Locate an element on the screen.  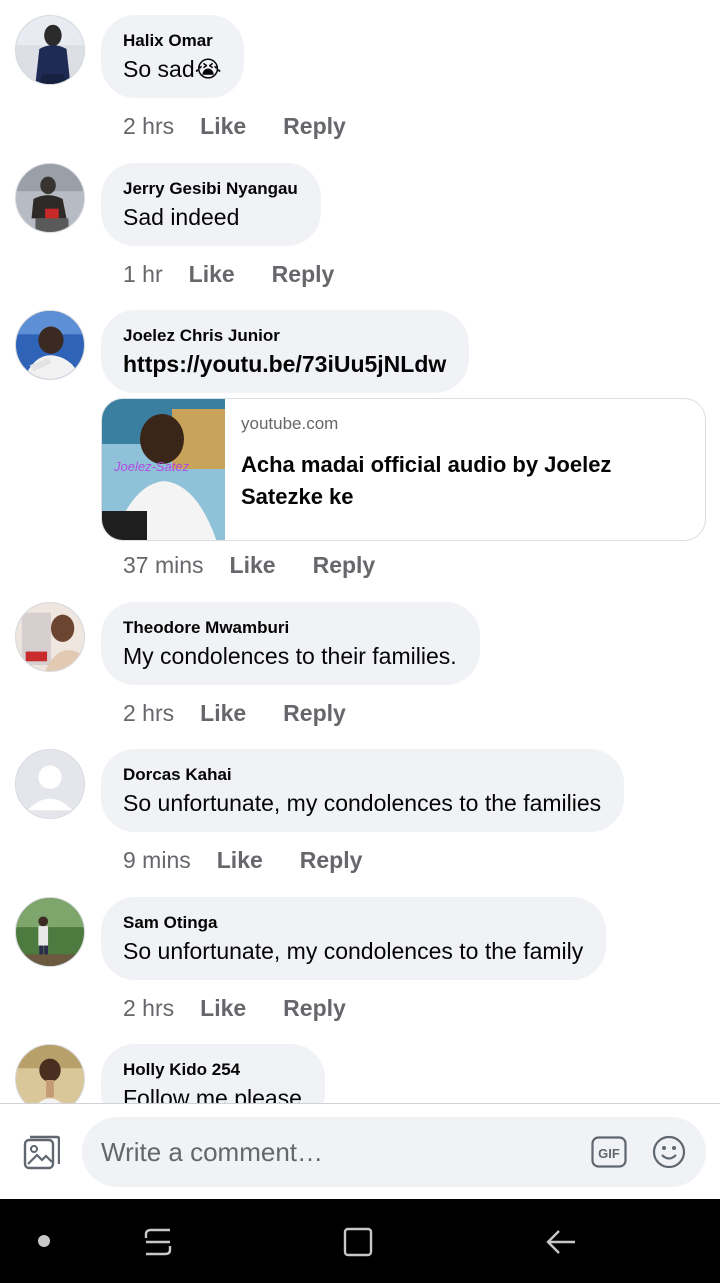
back-icon is located at coordinates (561, 1242).